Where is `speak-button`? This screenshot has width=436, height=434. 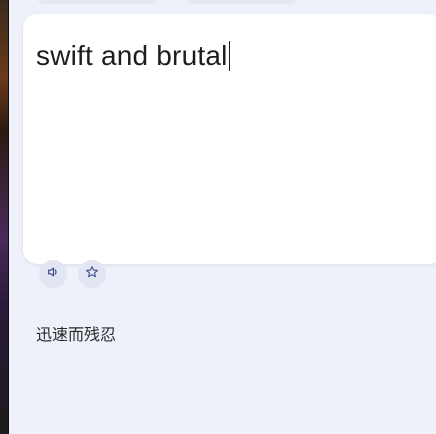 speak-button is located at coordinates (53, 274).